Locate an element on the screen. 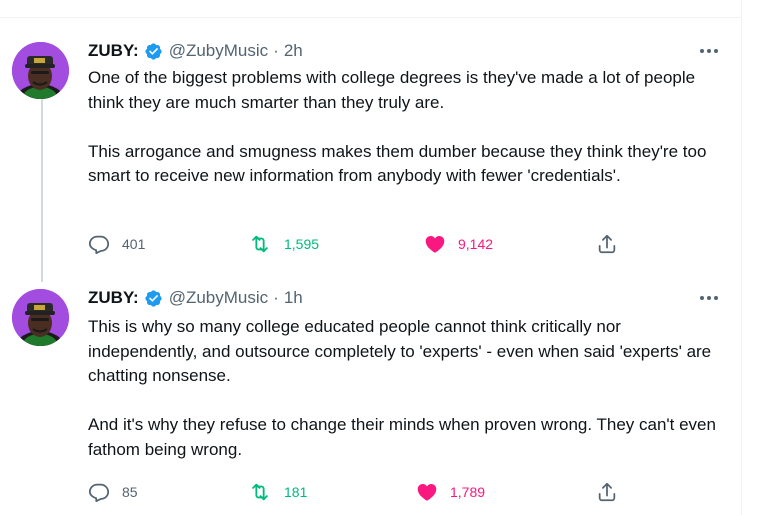  like-count: 9,142 is located at coordinates (476, 244).